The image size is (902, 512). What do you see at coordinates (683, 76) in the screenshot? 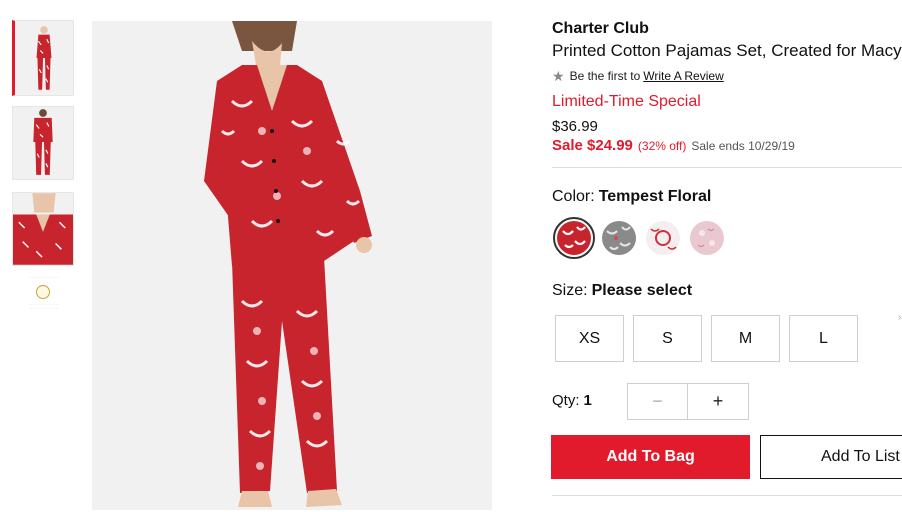
I see `write-review-link: Write A Review` at bounding box center [683, 76].